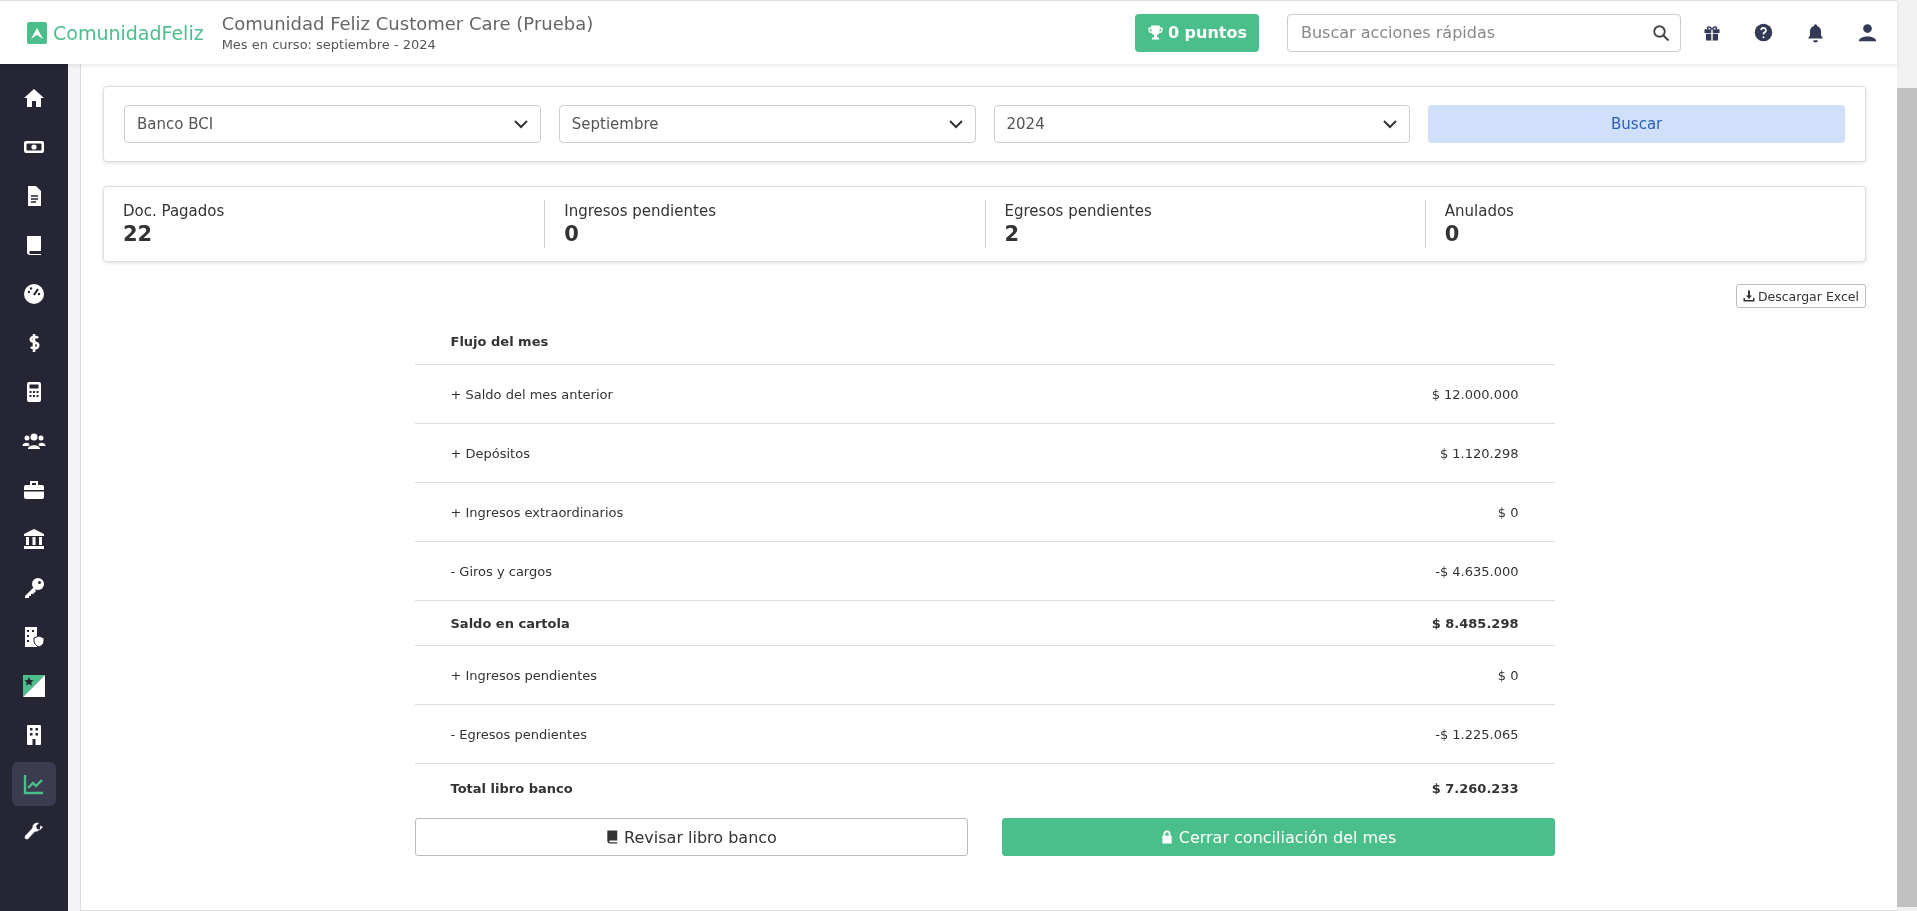 The height and width of the screenshot is (911, 1917). Describe the element at coordinates (1479, 453) in the screenshot. I see `row-amount: $ 1.120.298` at that location.